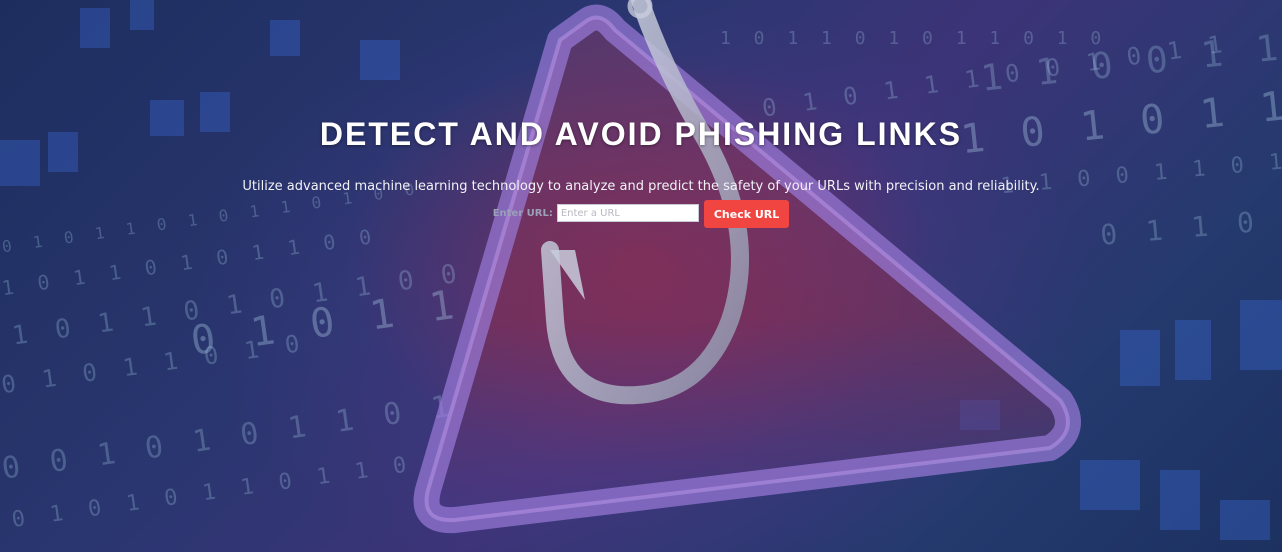  What do you see at coordinates (522, 213) in the screenshot?
I see `url-label: Enter URL:` at bounding box center [522, 213].